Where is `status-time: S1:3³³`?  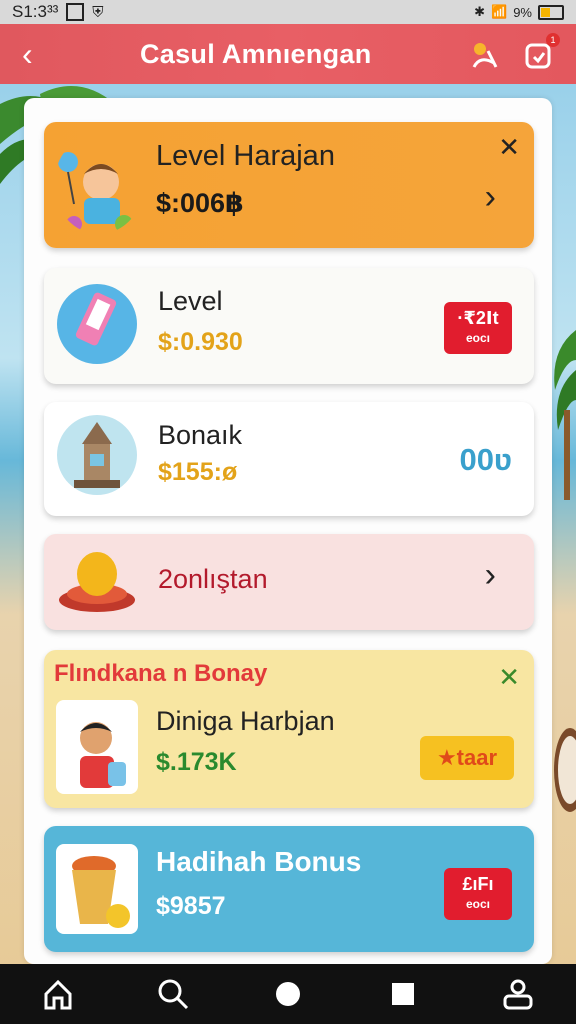
status-time: S1:3³³ is located at coordinates (35, 11).